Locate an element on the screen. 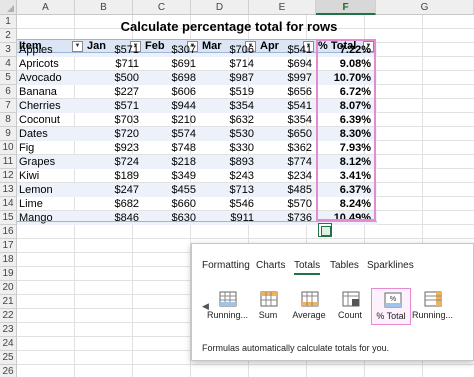  feb-cell: $691 is located at coordinates (171, 64).